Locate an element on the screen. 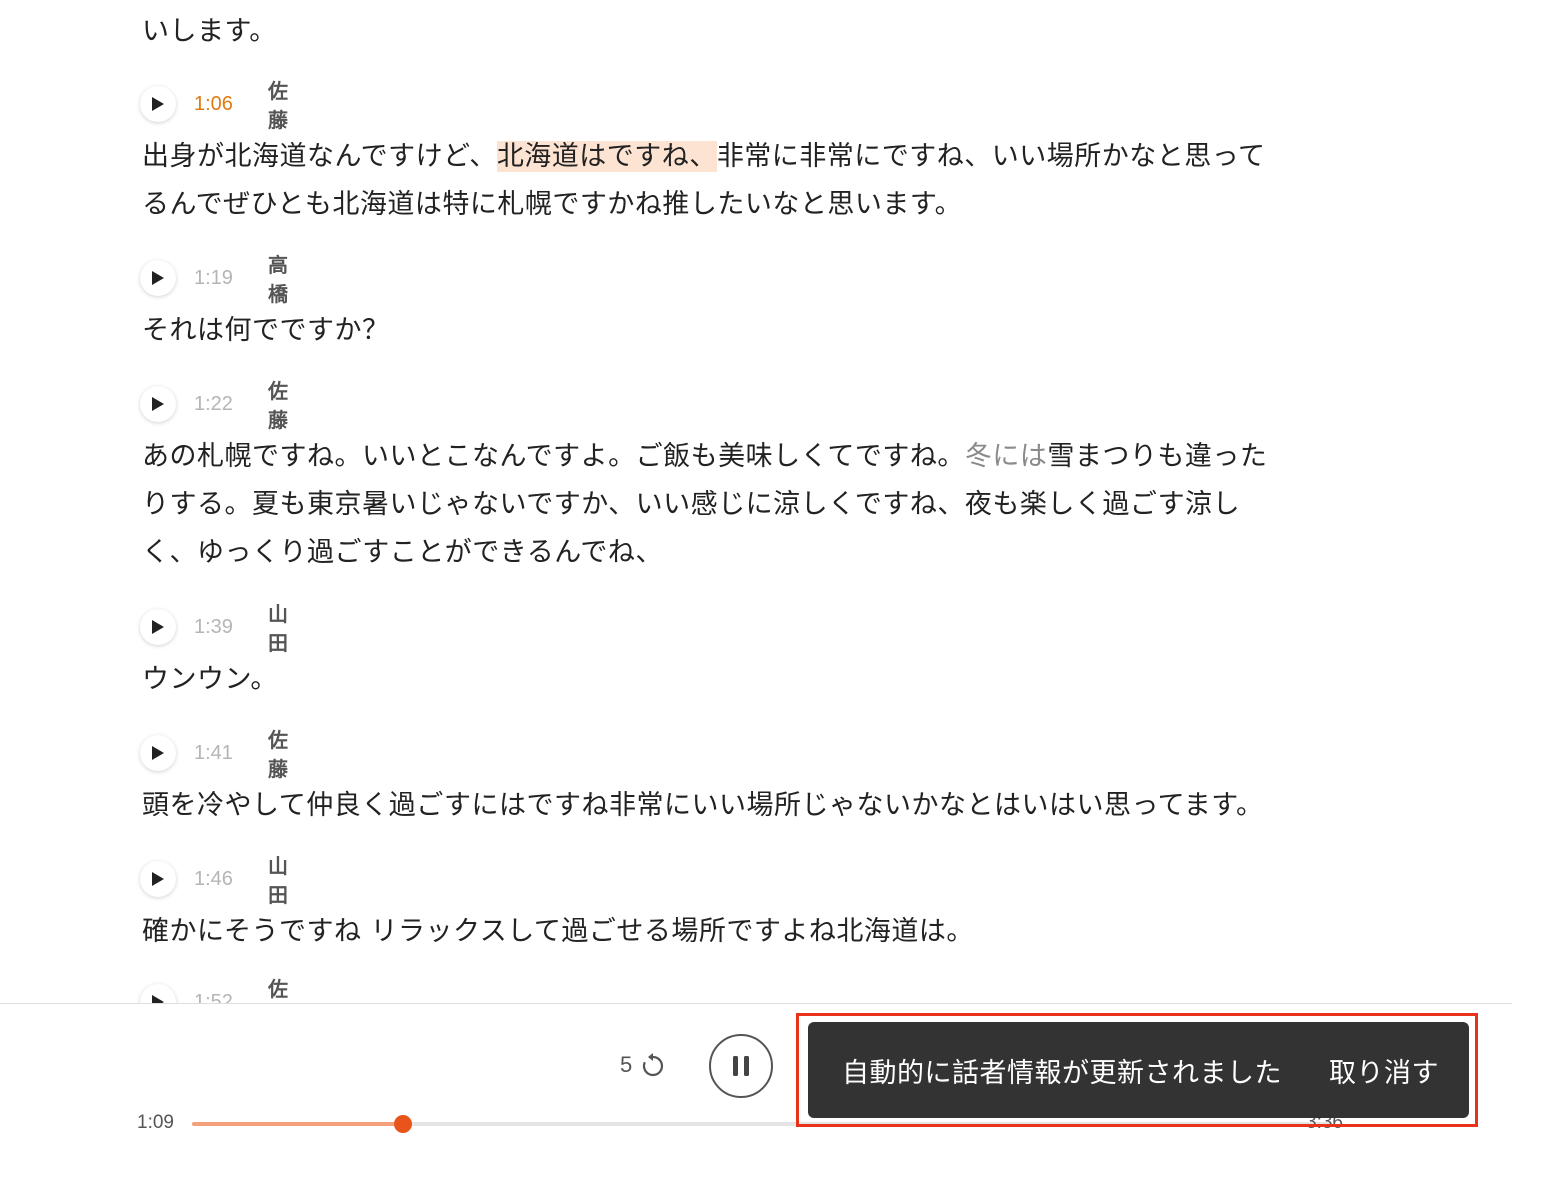 Image resolution: width=1548 pixels, height=1190 pixels. segment-header: 1:19 高橋 is located at coordinates (214, 279).